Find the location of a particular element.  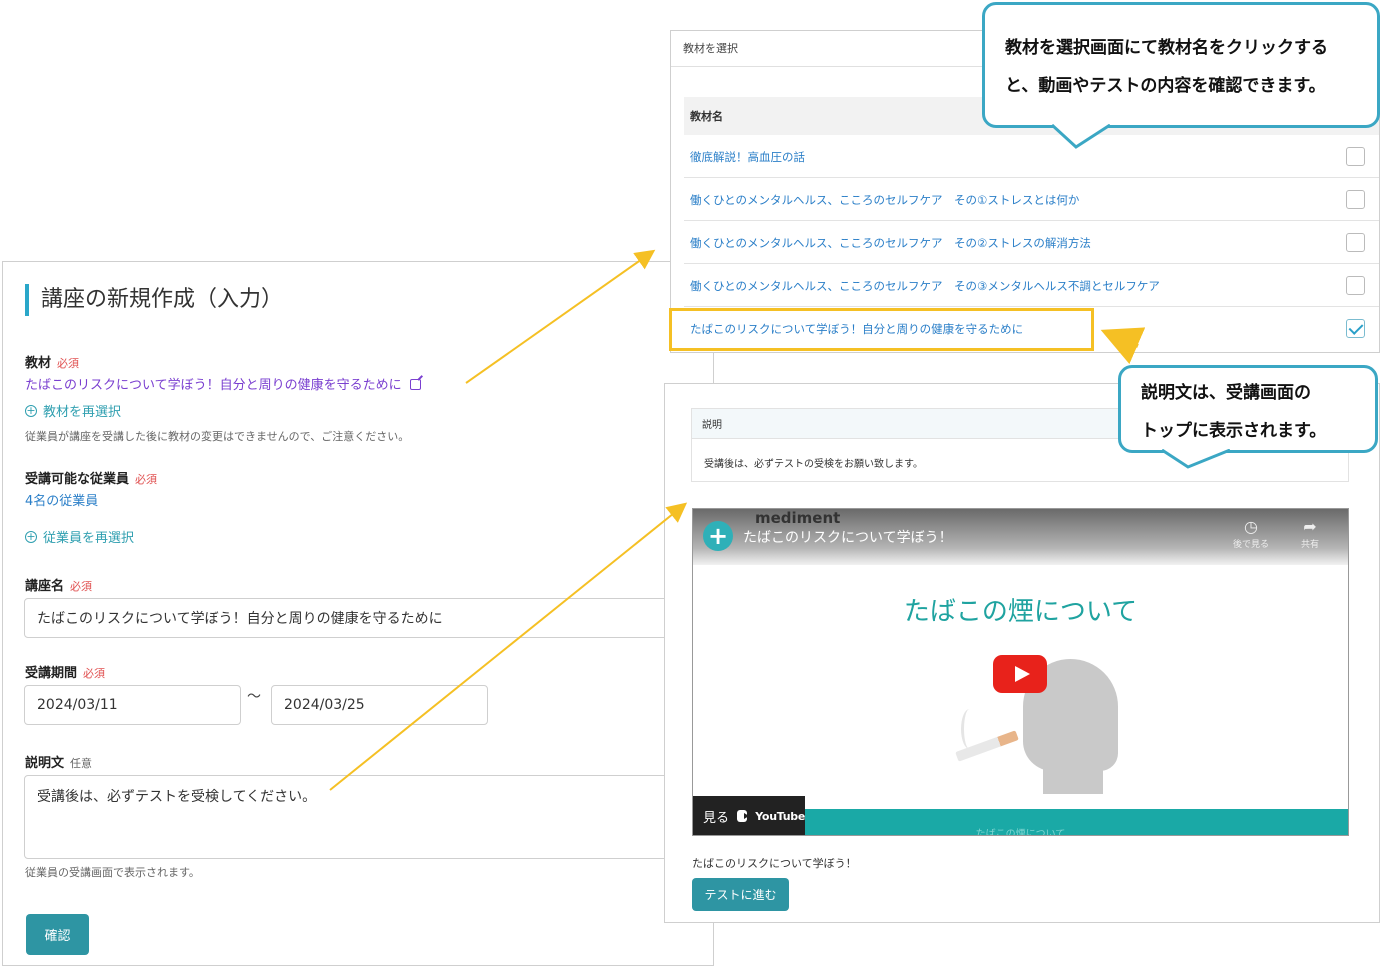

callout-description-top: 説明文は、受講画面の トップに表示されます。 is located at coordinates (1248, 409).